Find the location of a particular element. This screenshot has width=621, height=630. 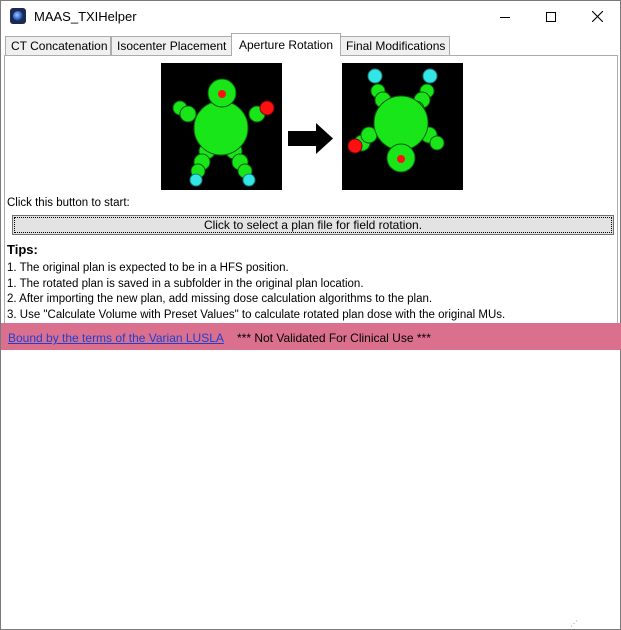

clinical-warning: *** Not Validated For Clinical Use *** is located at coordinates (334, 338).